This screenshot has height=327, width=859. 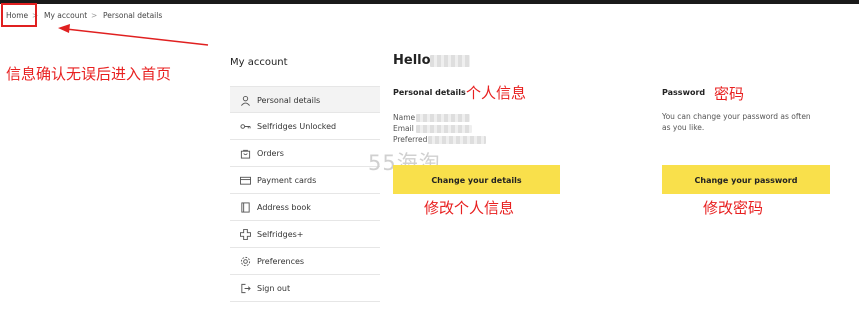 I want to click on sidebar-item-selfridges-unlocked: Selfridges Unlocked, so click(x=305, y=126).